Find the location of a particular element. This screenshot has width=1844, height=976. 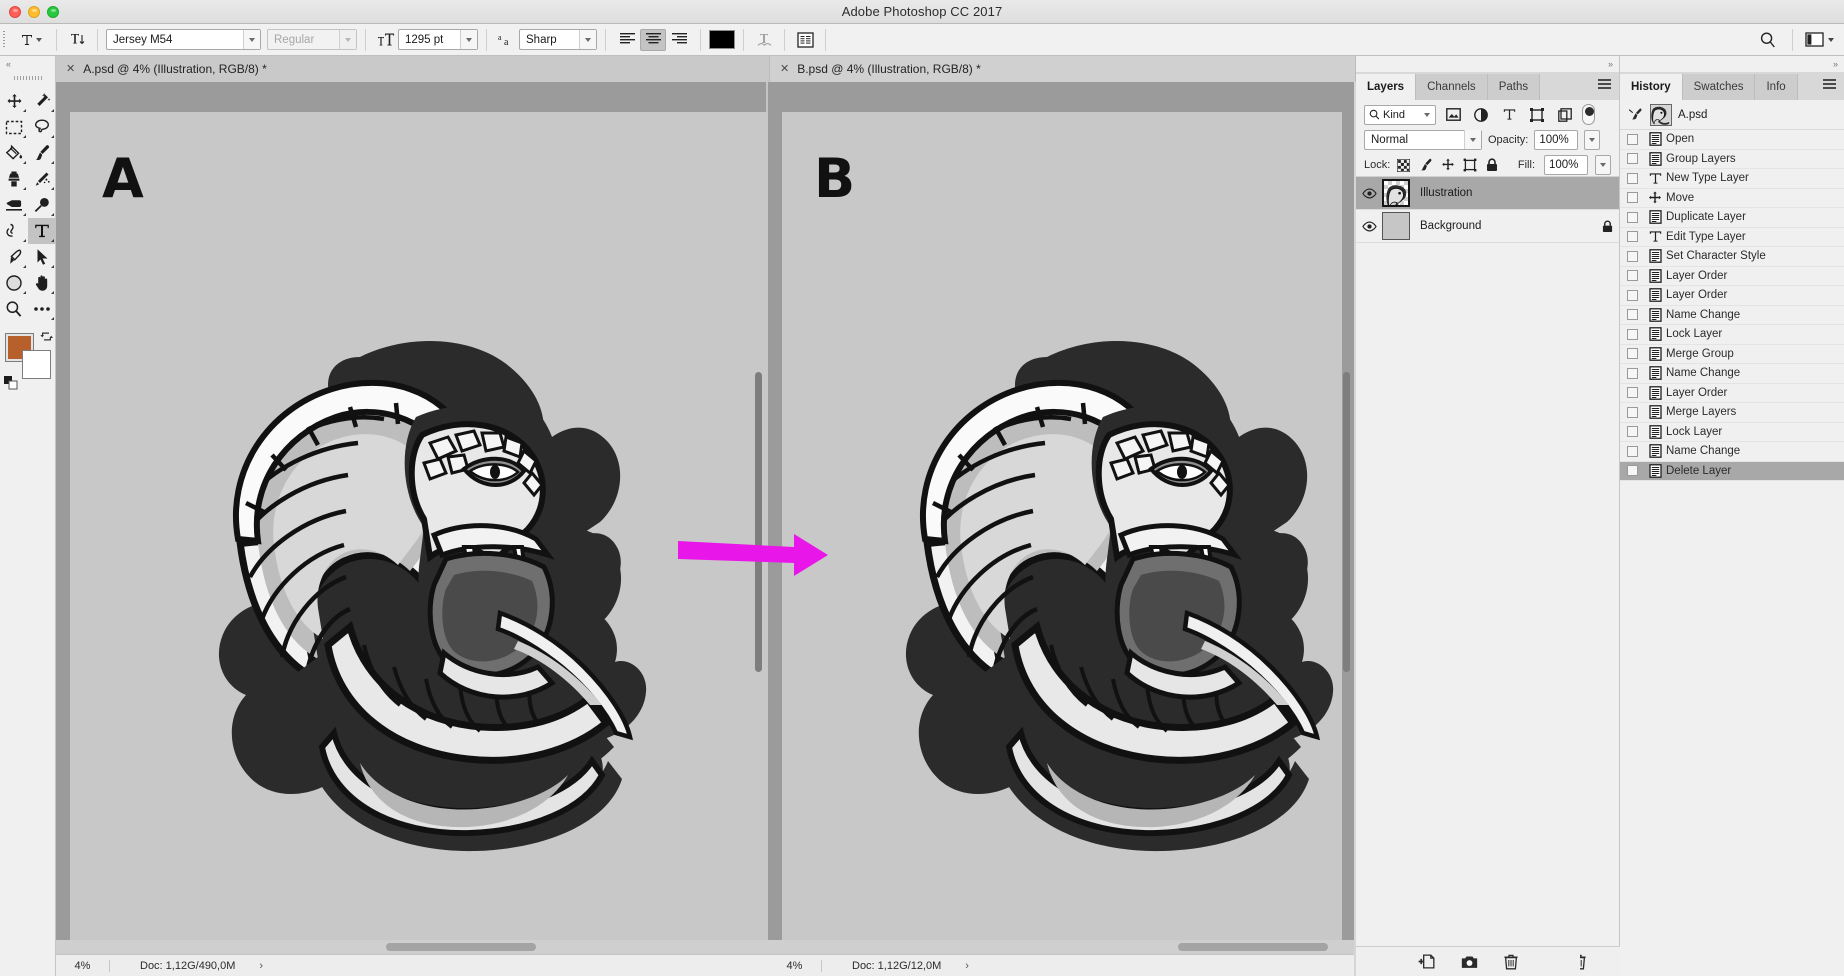

type-tool is located at coordinates (42, 231).